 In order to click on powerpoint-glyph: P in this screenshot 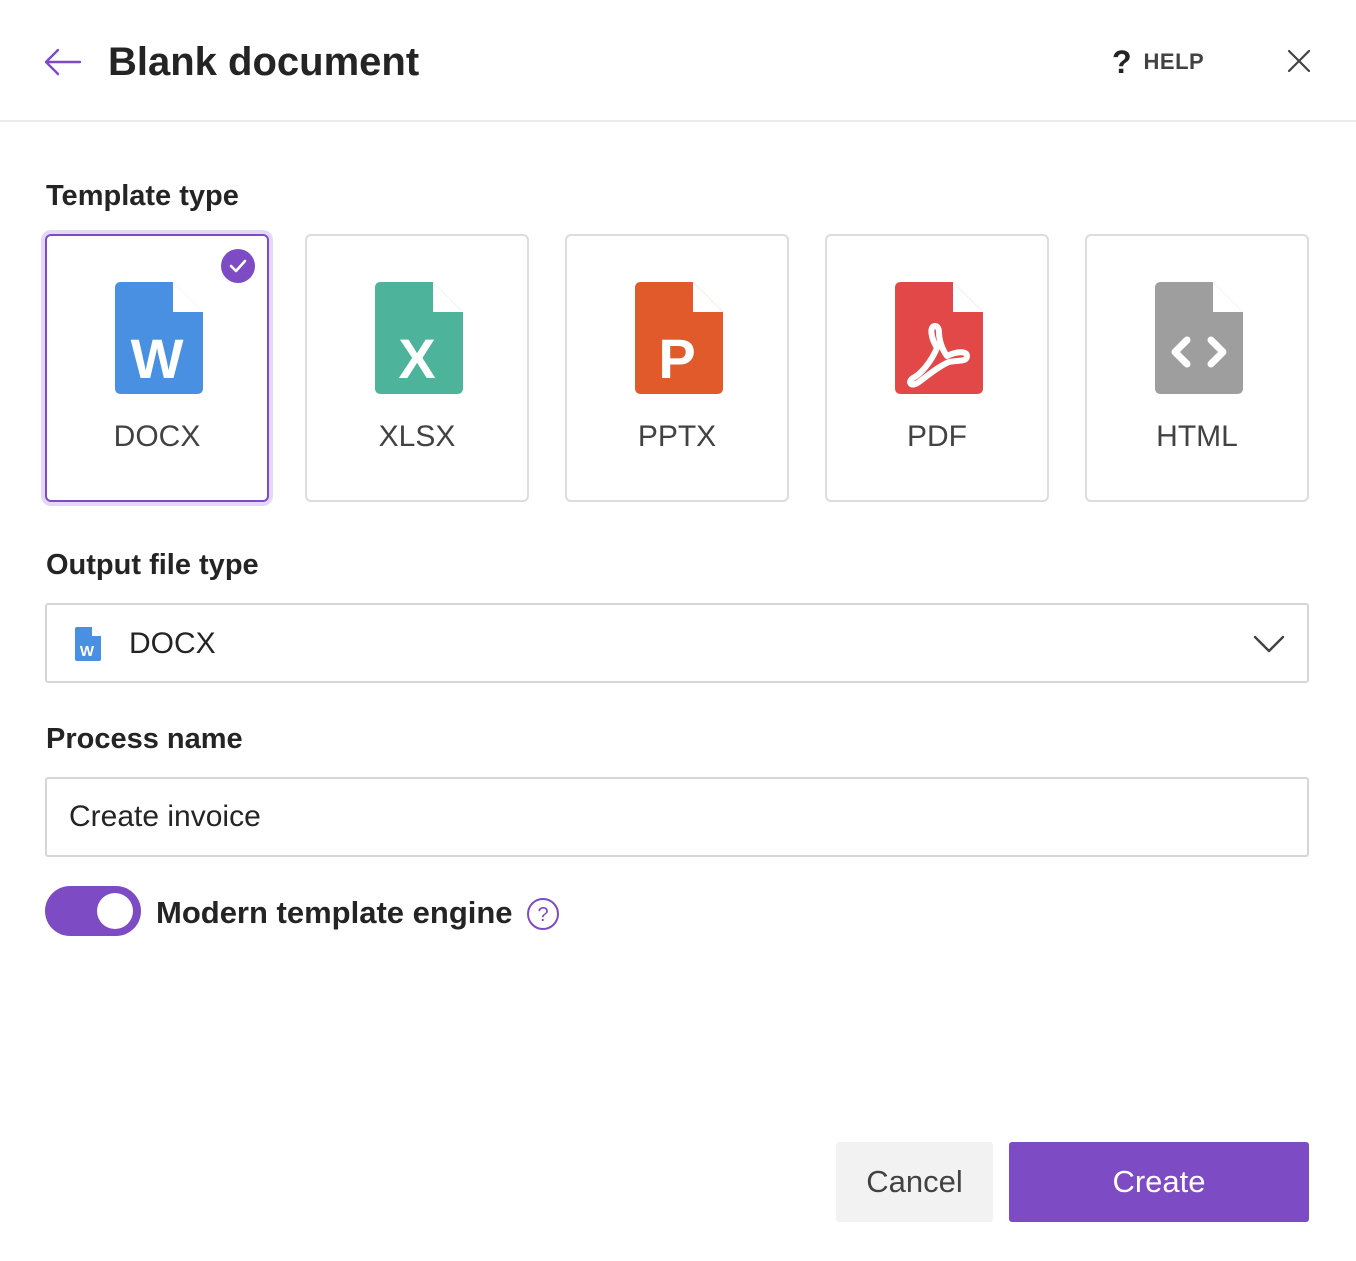, I will do `click(676, 358)`.